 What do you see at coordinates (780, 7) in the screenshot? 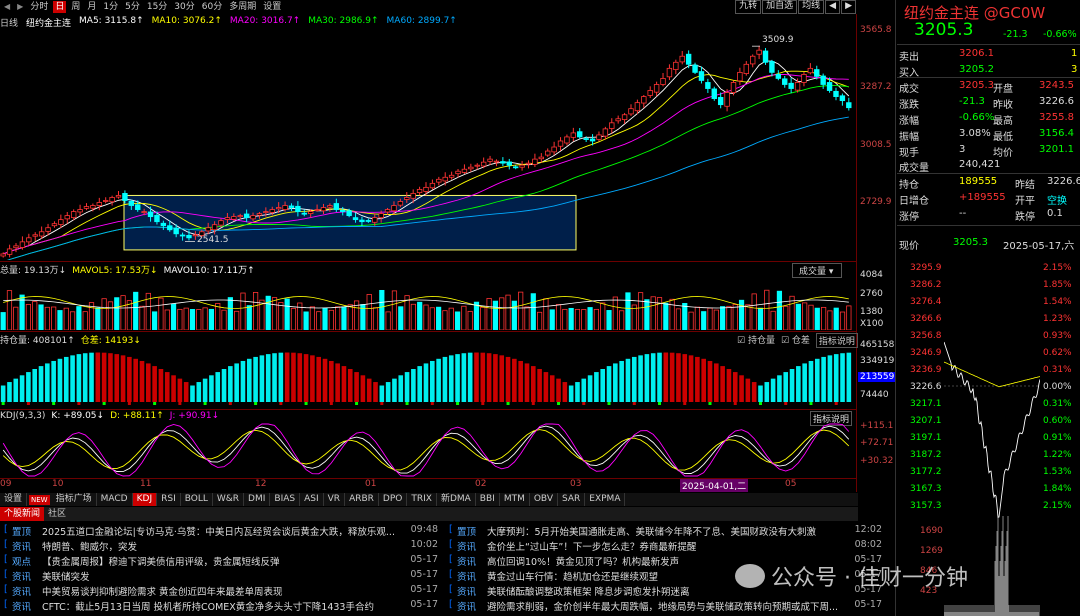
I see `chart-option-button: 加自选` at bounding box center [780, 7].